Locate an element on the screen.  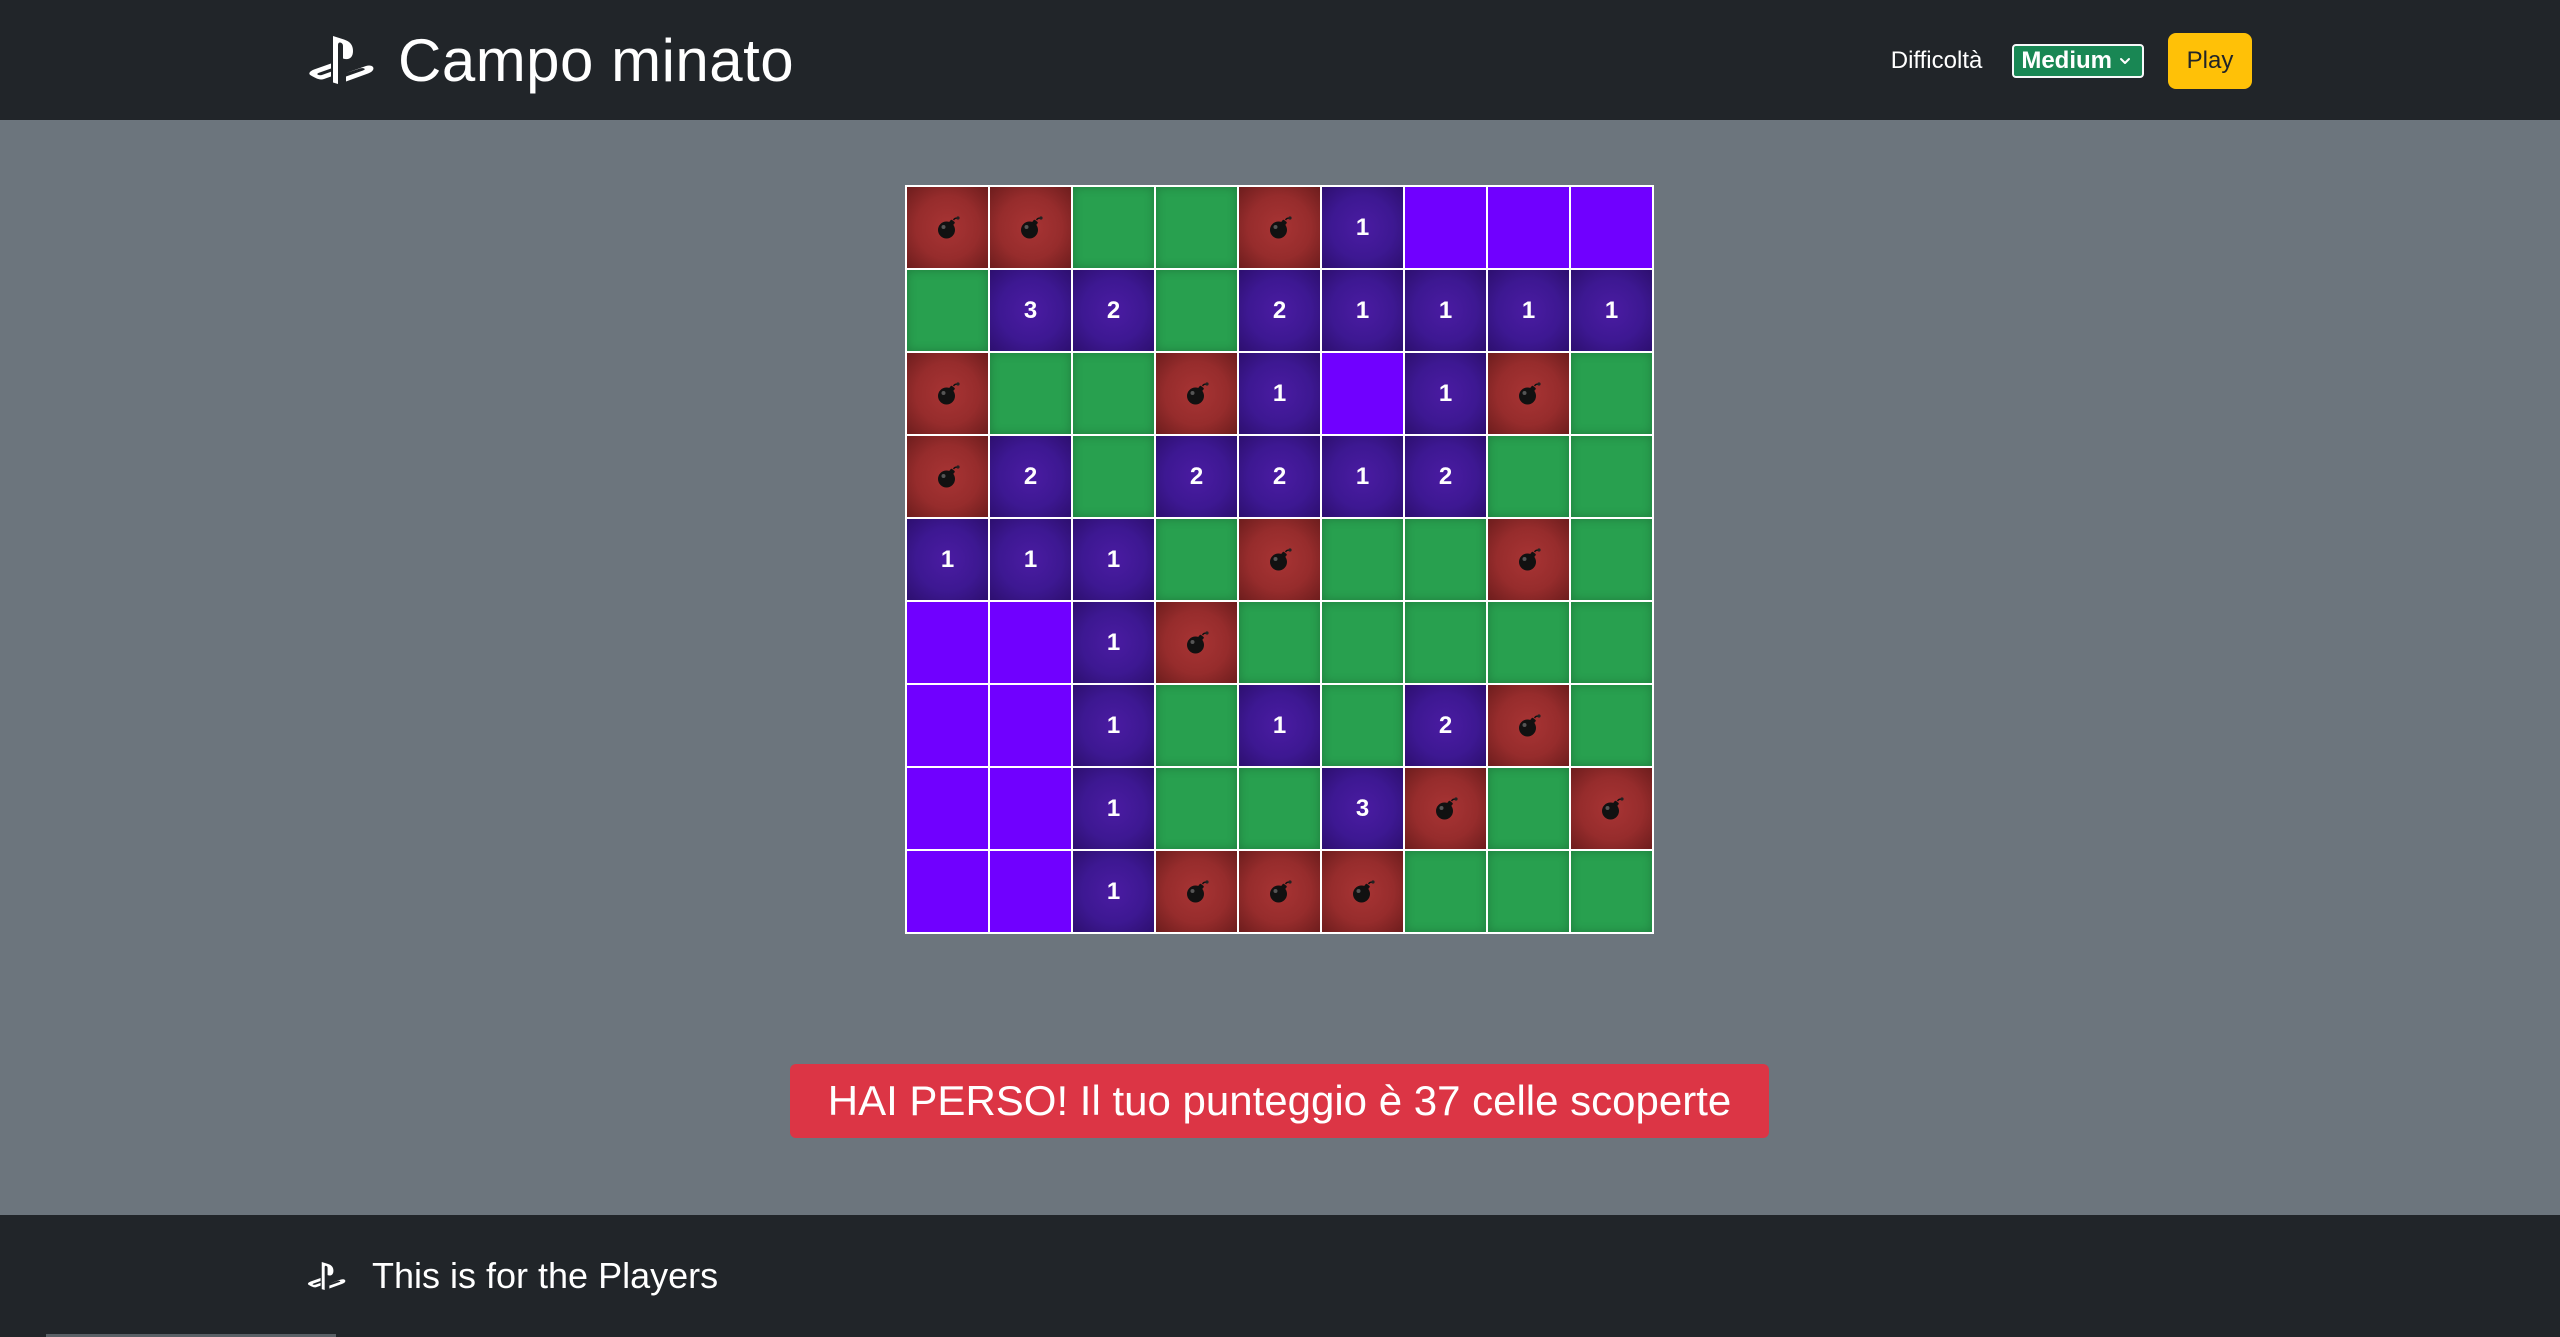
play-button: Play is located at coordinates (2210, 61).